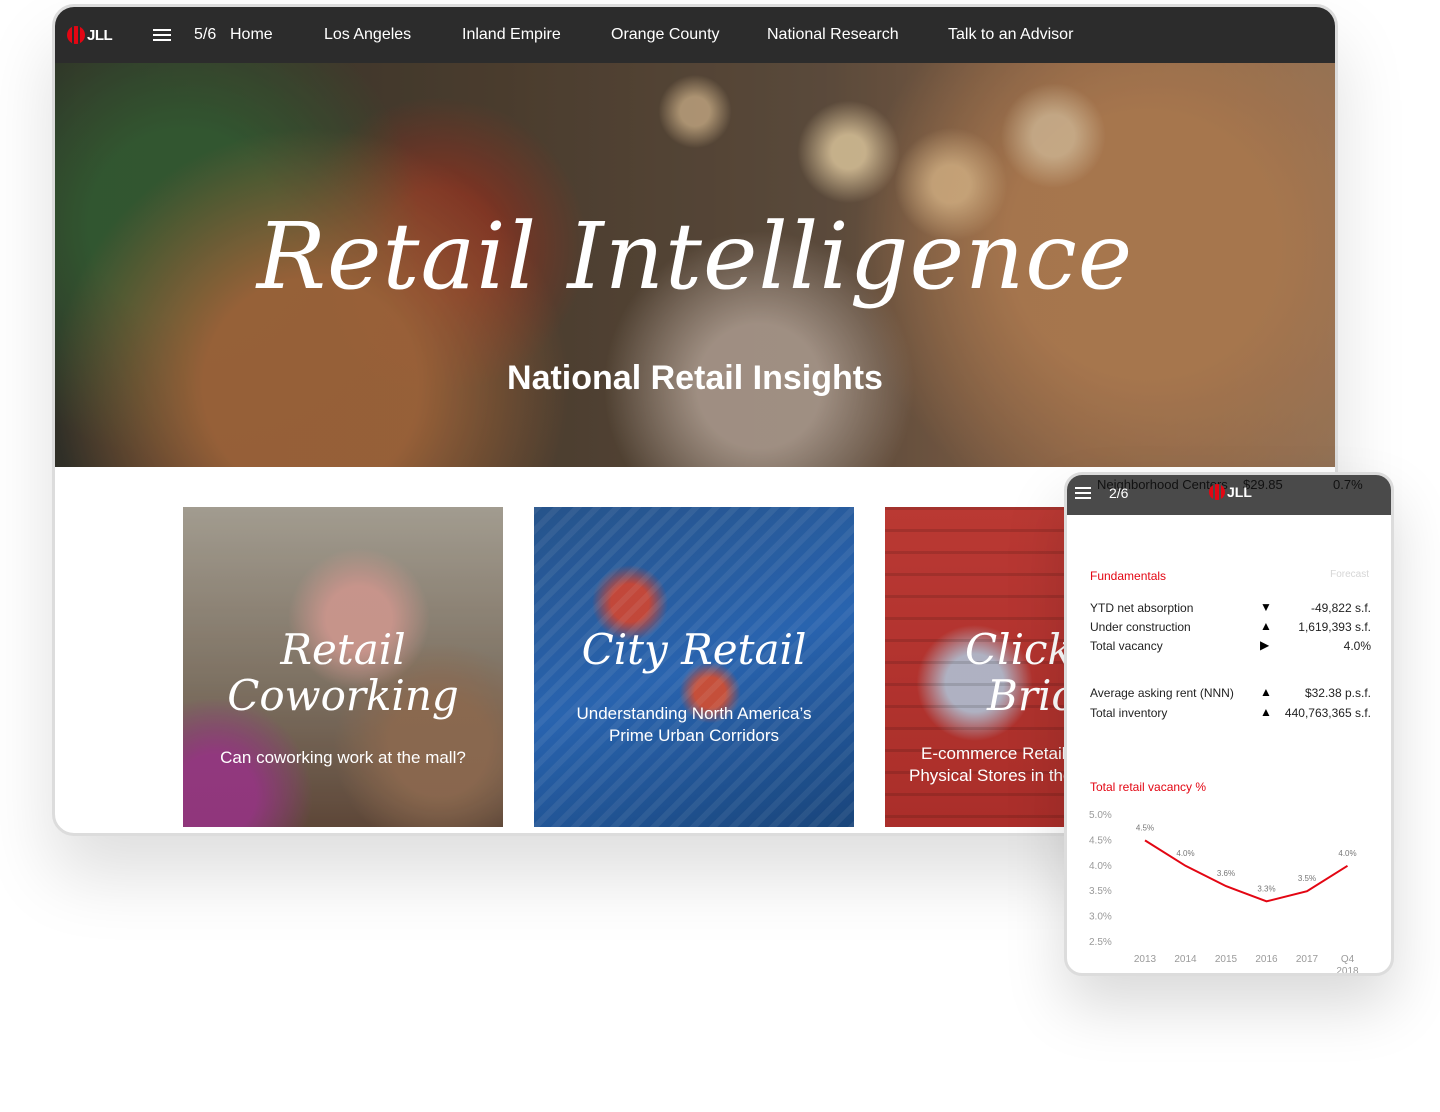  I want to click on mobile-header-bar: Neighborhood Centers $29.85 0.7% 2/6 JLL, so click(1229, 495).